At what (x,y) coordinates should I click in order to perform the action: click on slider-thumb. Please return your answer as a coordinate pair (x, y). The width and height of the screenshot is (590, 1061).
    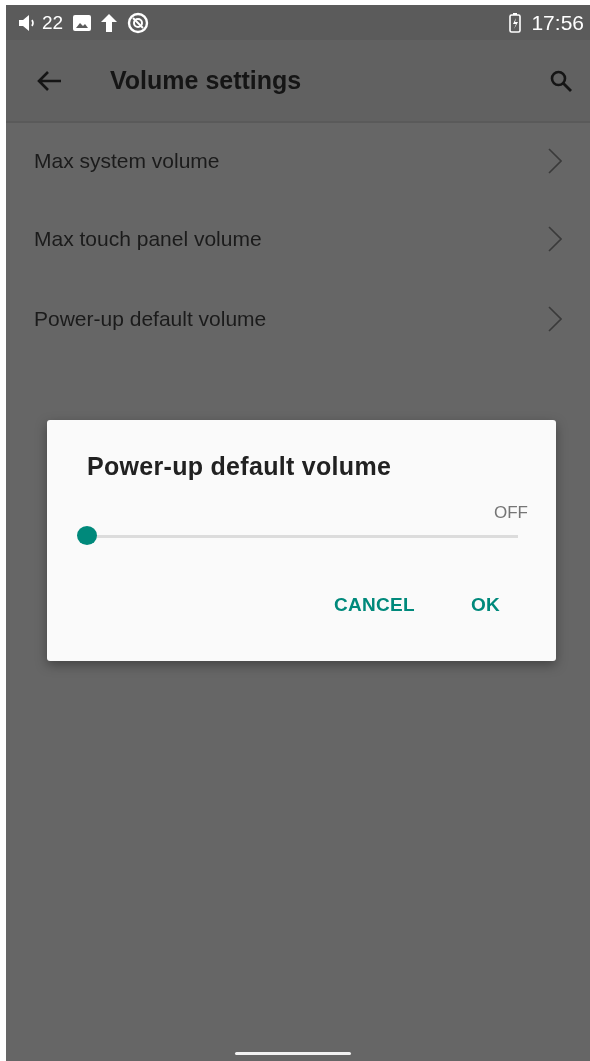
    Looking at the image, I should click on (87, 535).